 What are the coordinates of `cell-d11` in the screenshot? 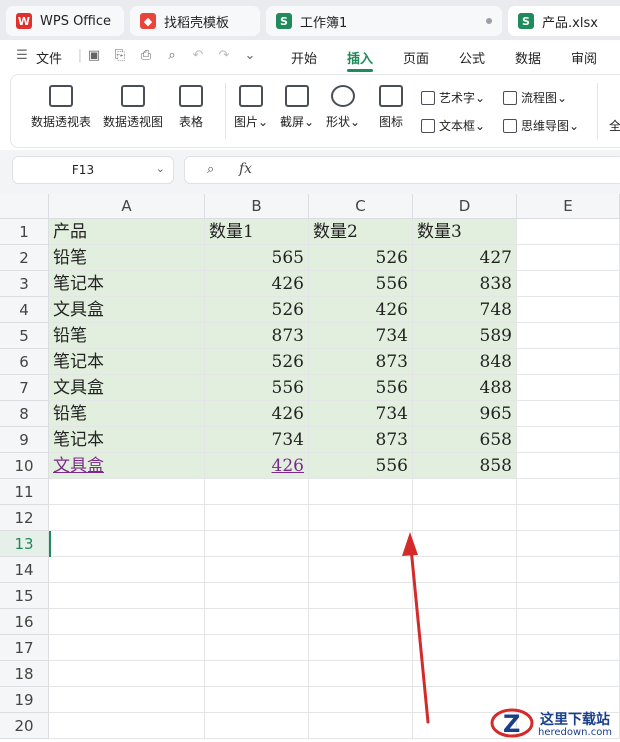 It's located at (465, 492).